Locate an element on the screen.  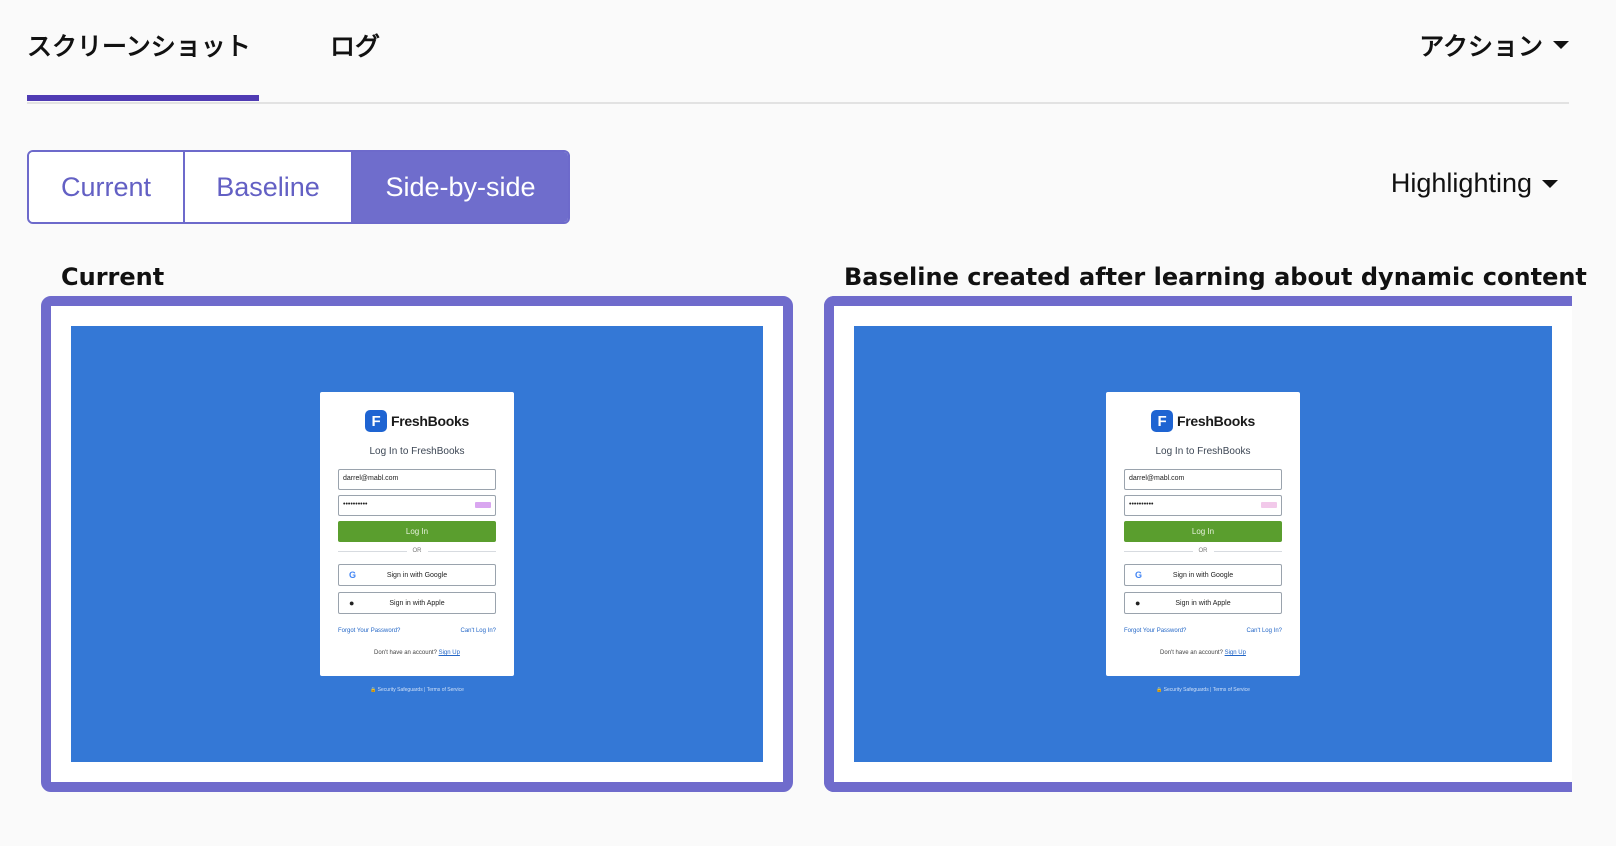
toggle-side-by-side: Side-by-side is located at coordinates (459, 187).